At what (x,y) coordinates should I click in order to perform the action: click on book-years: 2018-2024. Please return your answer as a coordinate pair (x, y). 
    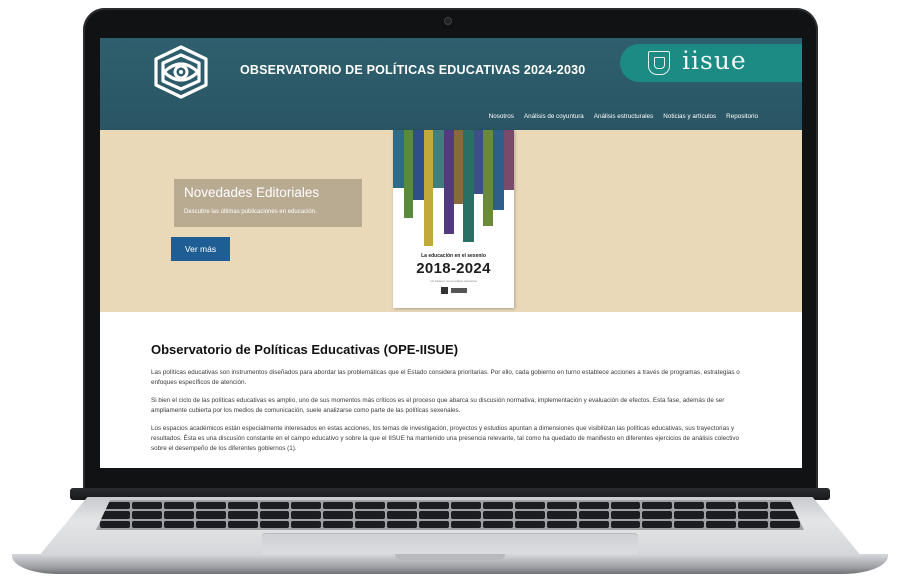
    Looking at the image, I should click on (453, 268).